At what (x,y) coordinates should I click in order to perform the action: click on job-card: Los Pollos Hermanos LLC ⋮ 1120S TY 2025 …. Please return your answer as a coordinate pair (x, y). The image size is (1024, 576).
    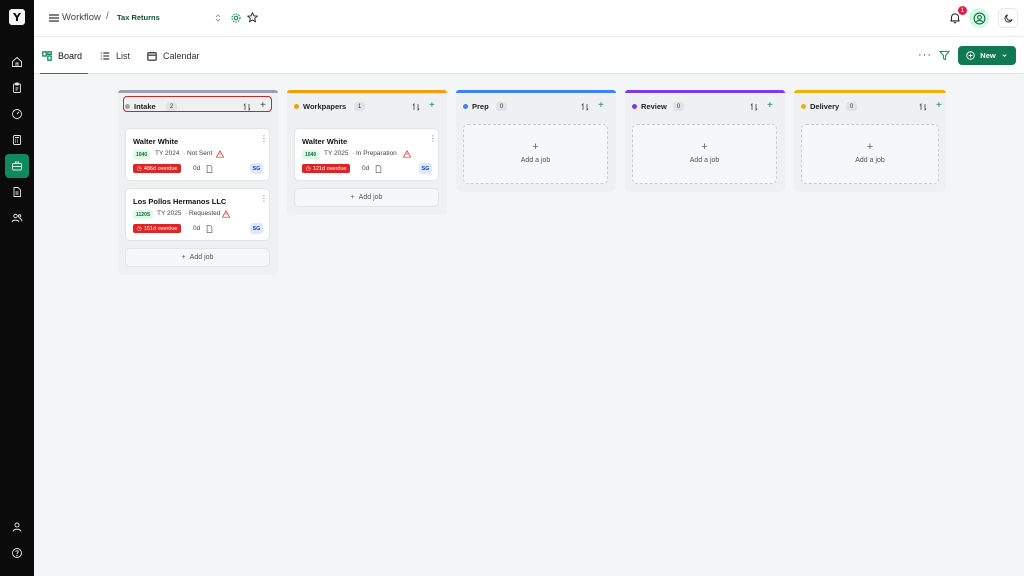
    Looking at the image, I should click on (197, 214).